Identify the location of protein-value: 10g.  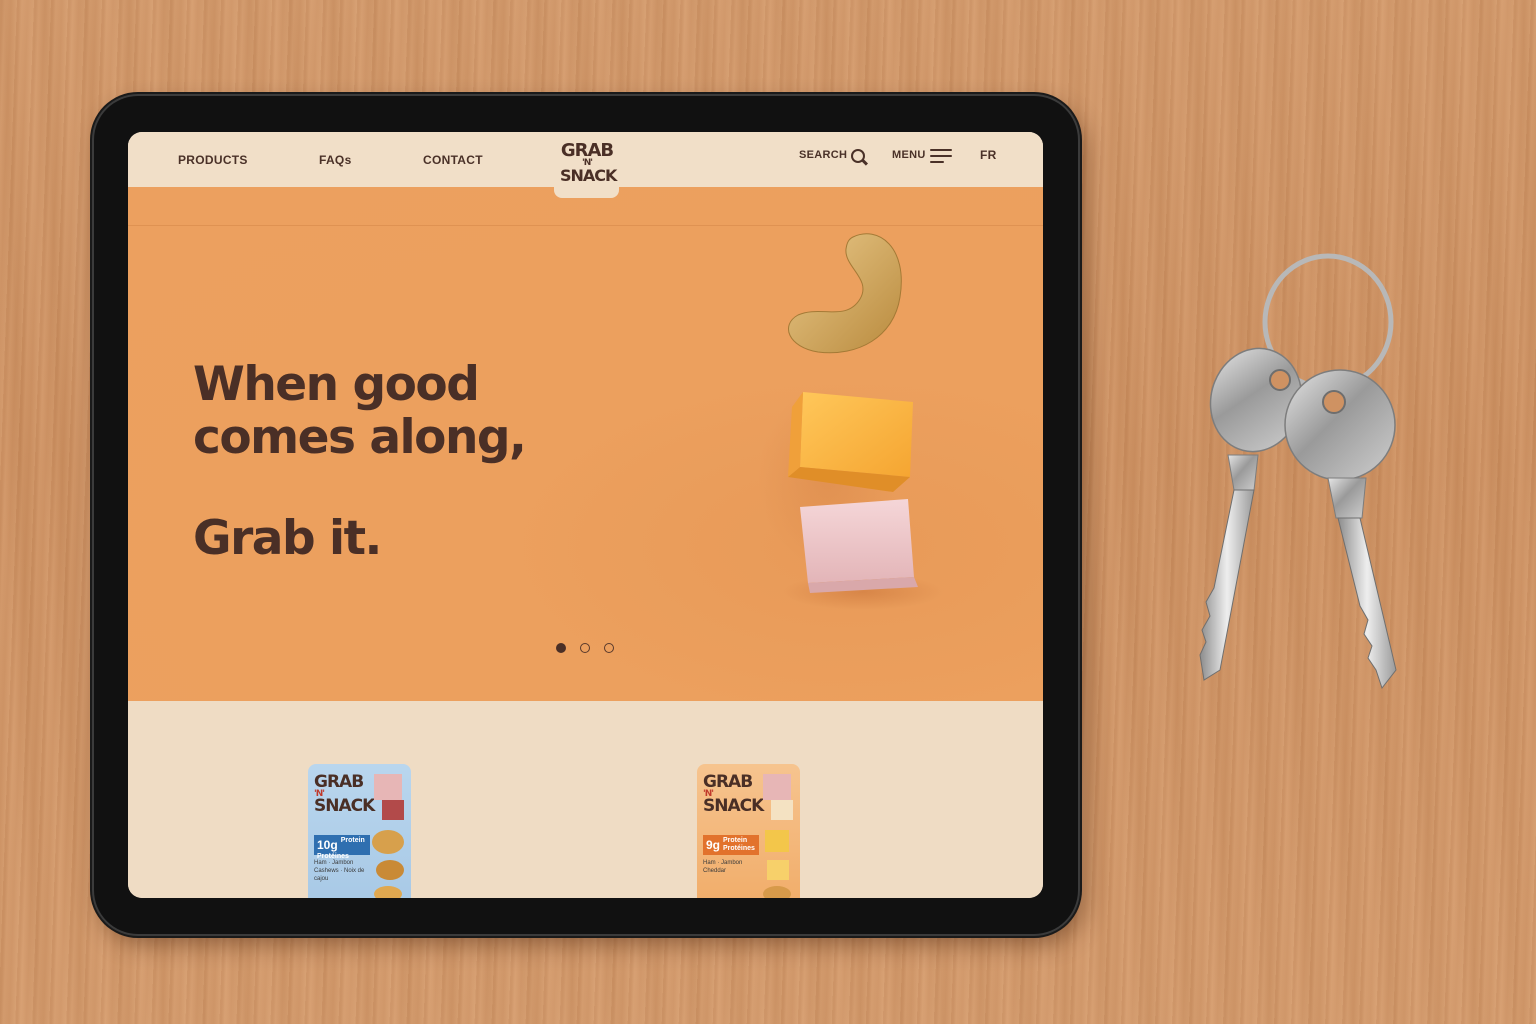
(327, 845).